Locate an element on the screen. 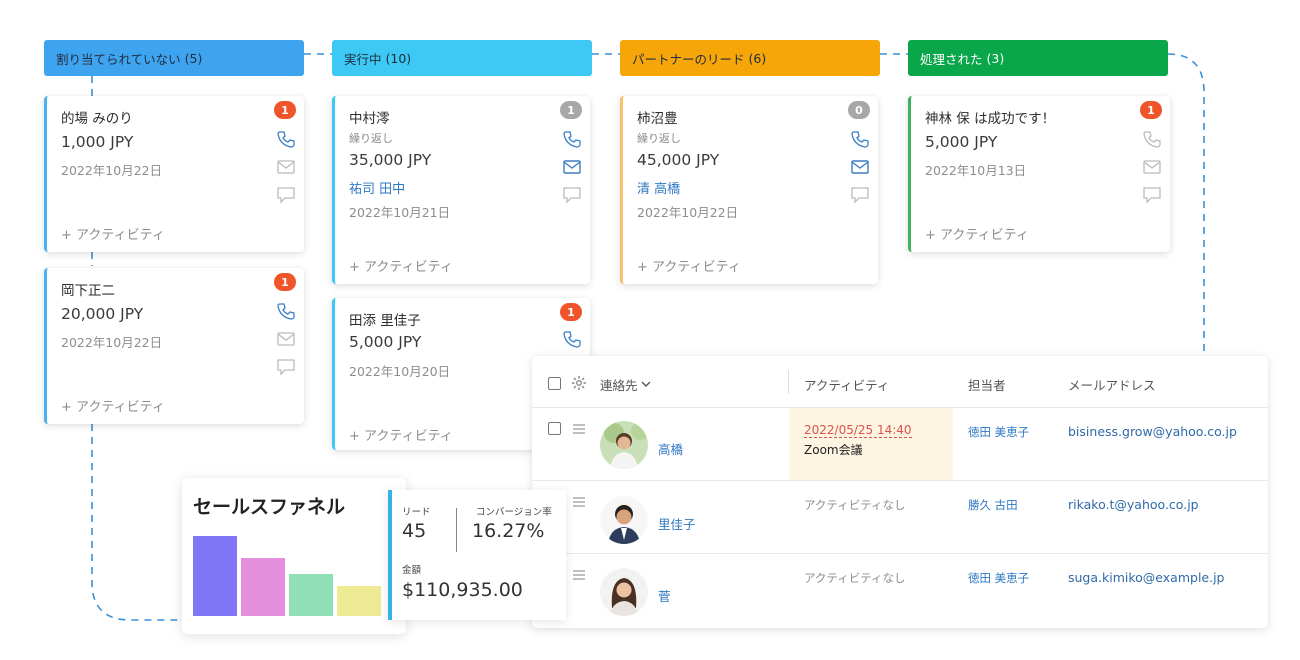 The height and width of the screenshot is (660, 1300). lead-amount: 45,000 JPY is located at coordinates (678, 160).